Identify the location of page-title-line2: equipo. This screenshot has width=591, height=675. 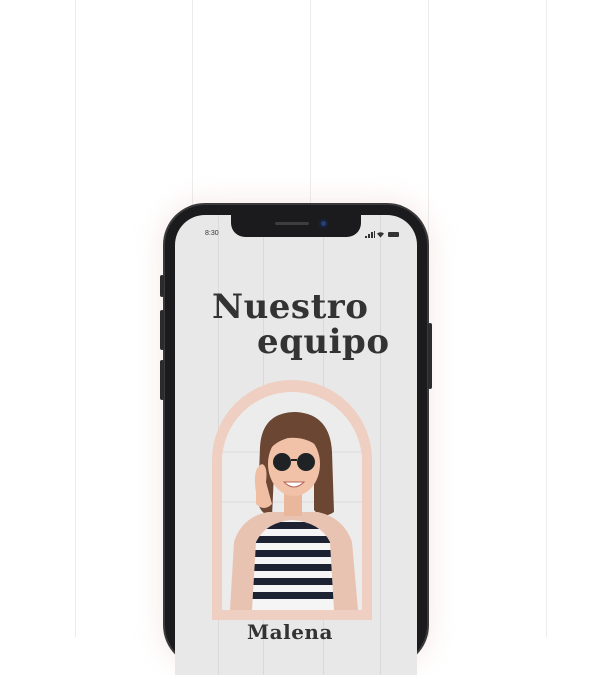
(323, 342).